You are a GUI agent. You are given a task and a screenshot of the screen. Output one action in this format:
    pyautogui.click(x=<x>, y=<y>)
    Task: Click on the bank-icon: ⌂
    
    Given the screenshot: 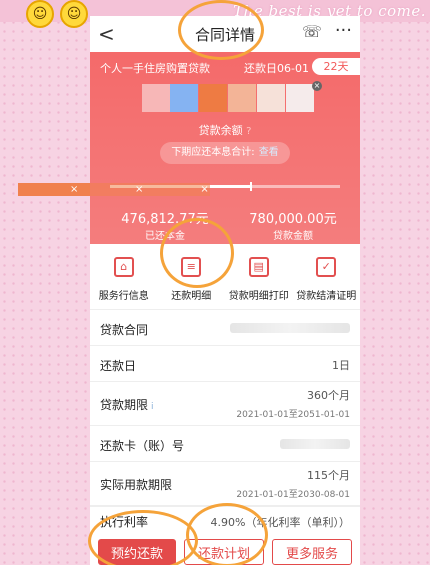 What is the action you would take?
    pyautogui.click(x=123, y=267)
    